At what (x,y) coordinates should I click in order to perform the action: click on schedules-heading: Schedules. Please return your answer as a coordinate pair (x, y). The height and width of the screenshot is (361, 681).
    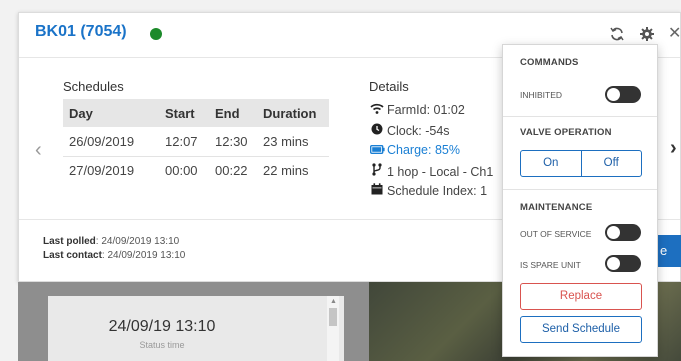
    Looking at the image, I should click on (93, 86).